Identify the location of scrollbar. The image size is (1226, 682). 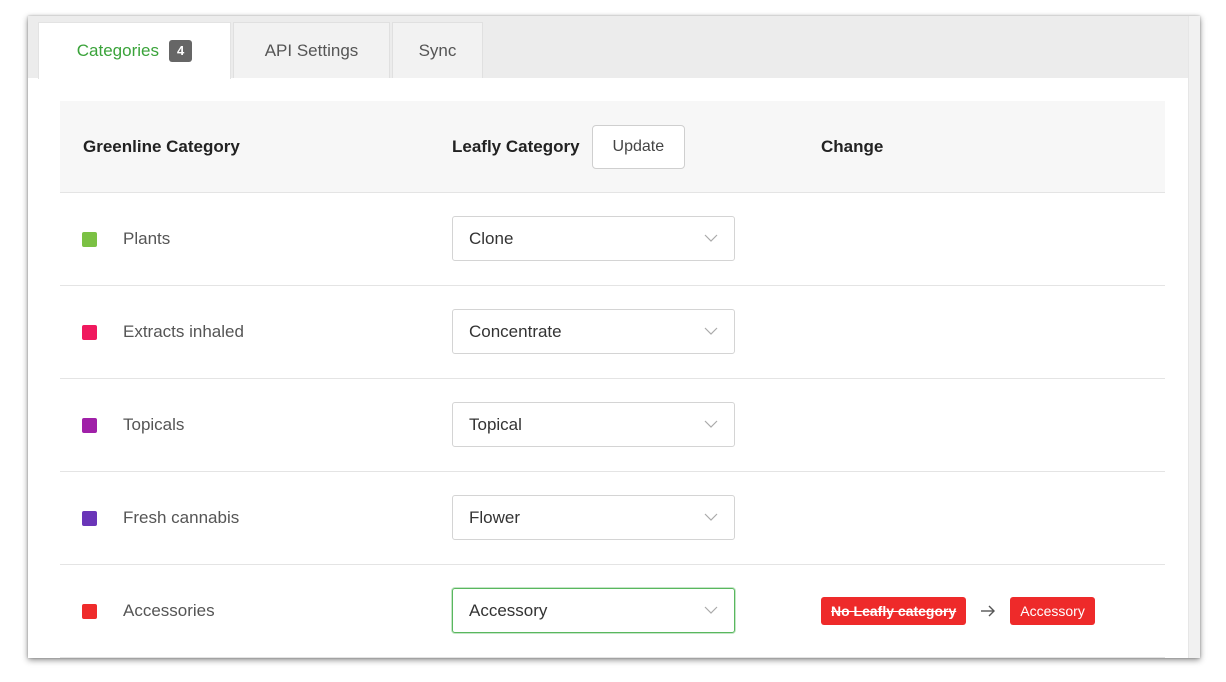
(1194, 337).